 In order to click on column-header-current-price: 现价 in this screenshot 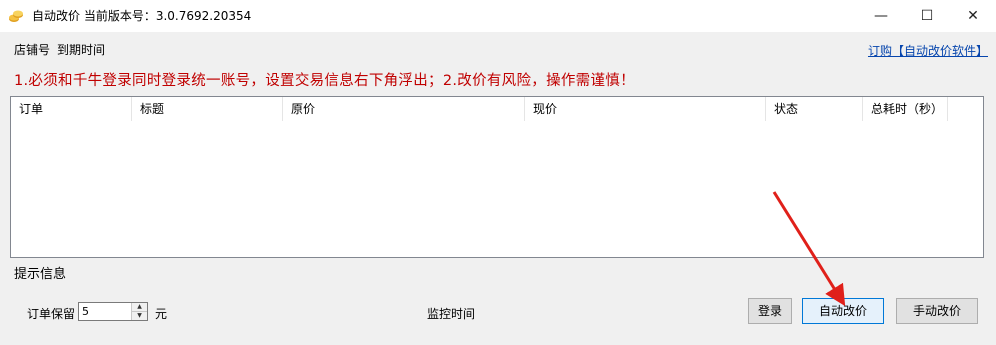, I will do `click(645, 109)`.